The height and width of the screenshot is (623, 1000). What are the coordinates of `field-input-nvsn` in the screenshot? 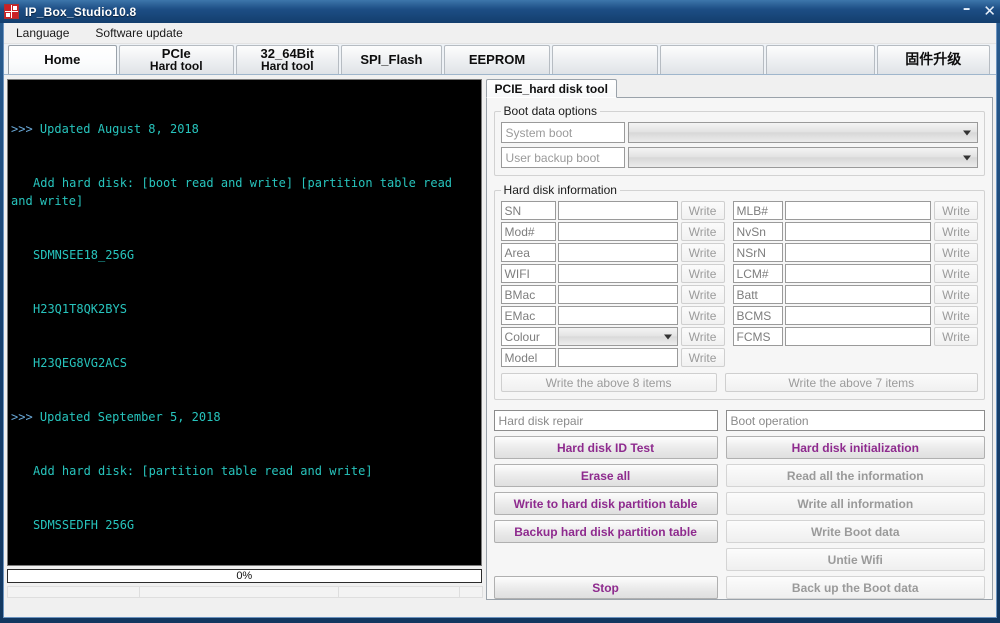 It's located at (857, 231).